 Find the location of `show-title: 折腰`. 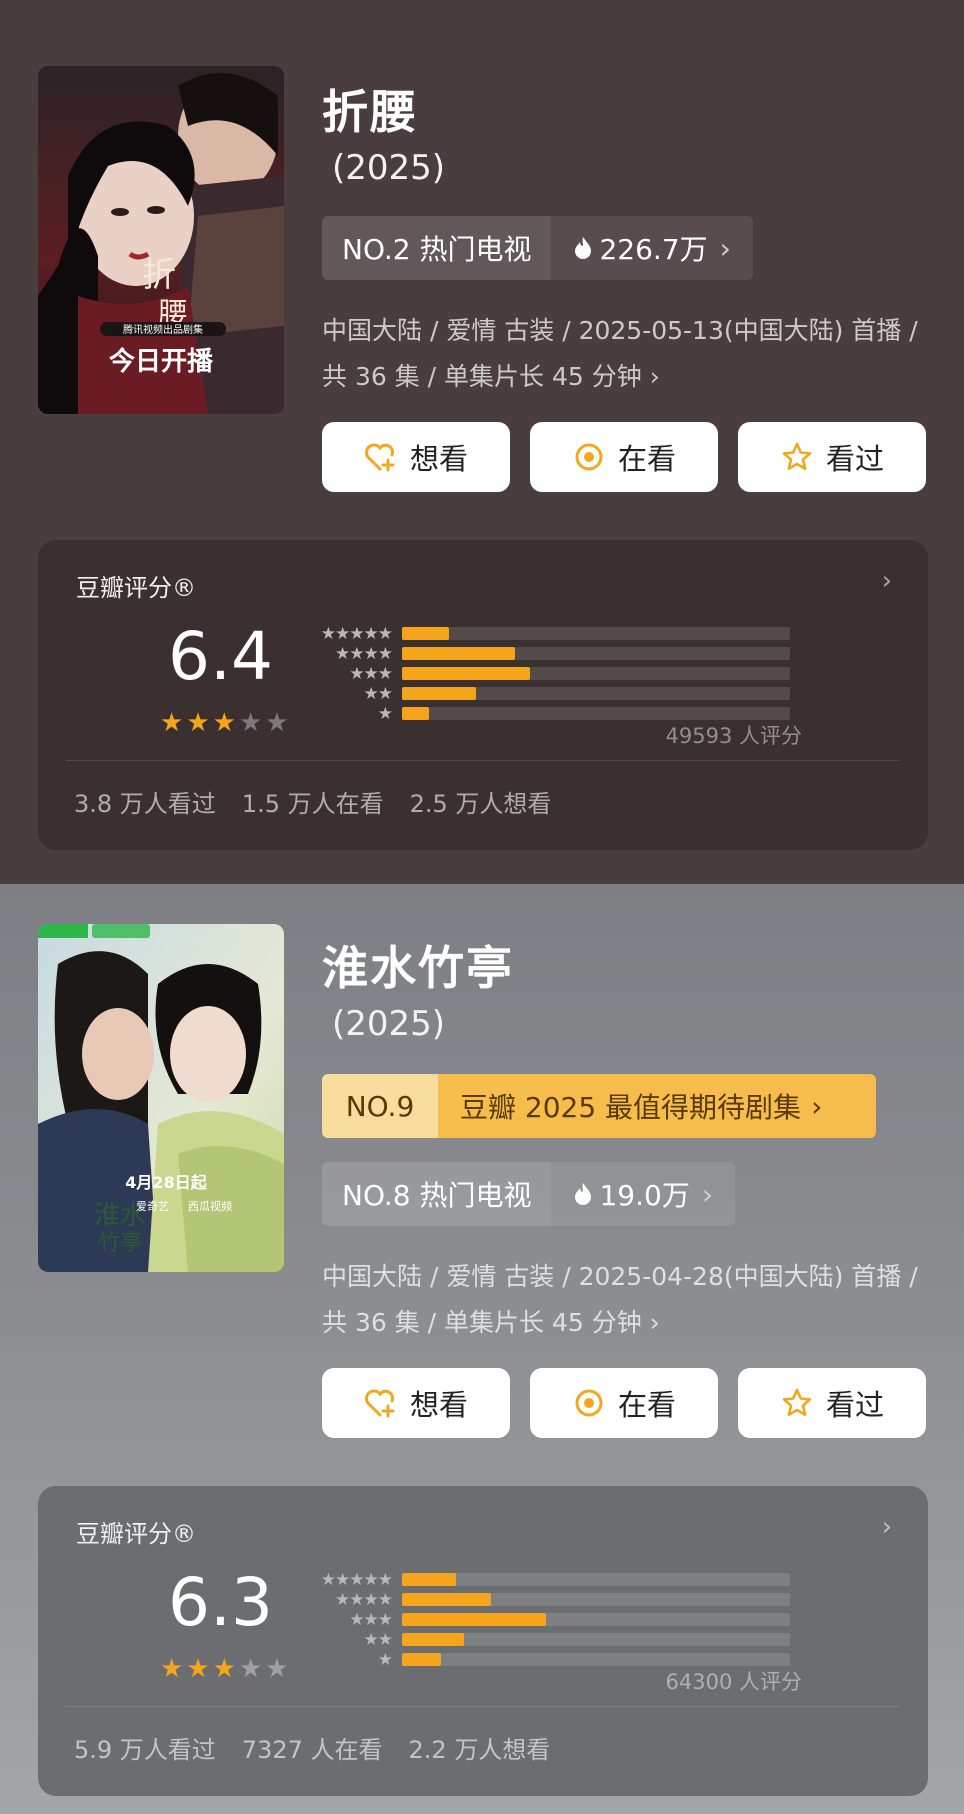

show-title: 折腰 is located at coordinates (370, 112).